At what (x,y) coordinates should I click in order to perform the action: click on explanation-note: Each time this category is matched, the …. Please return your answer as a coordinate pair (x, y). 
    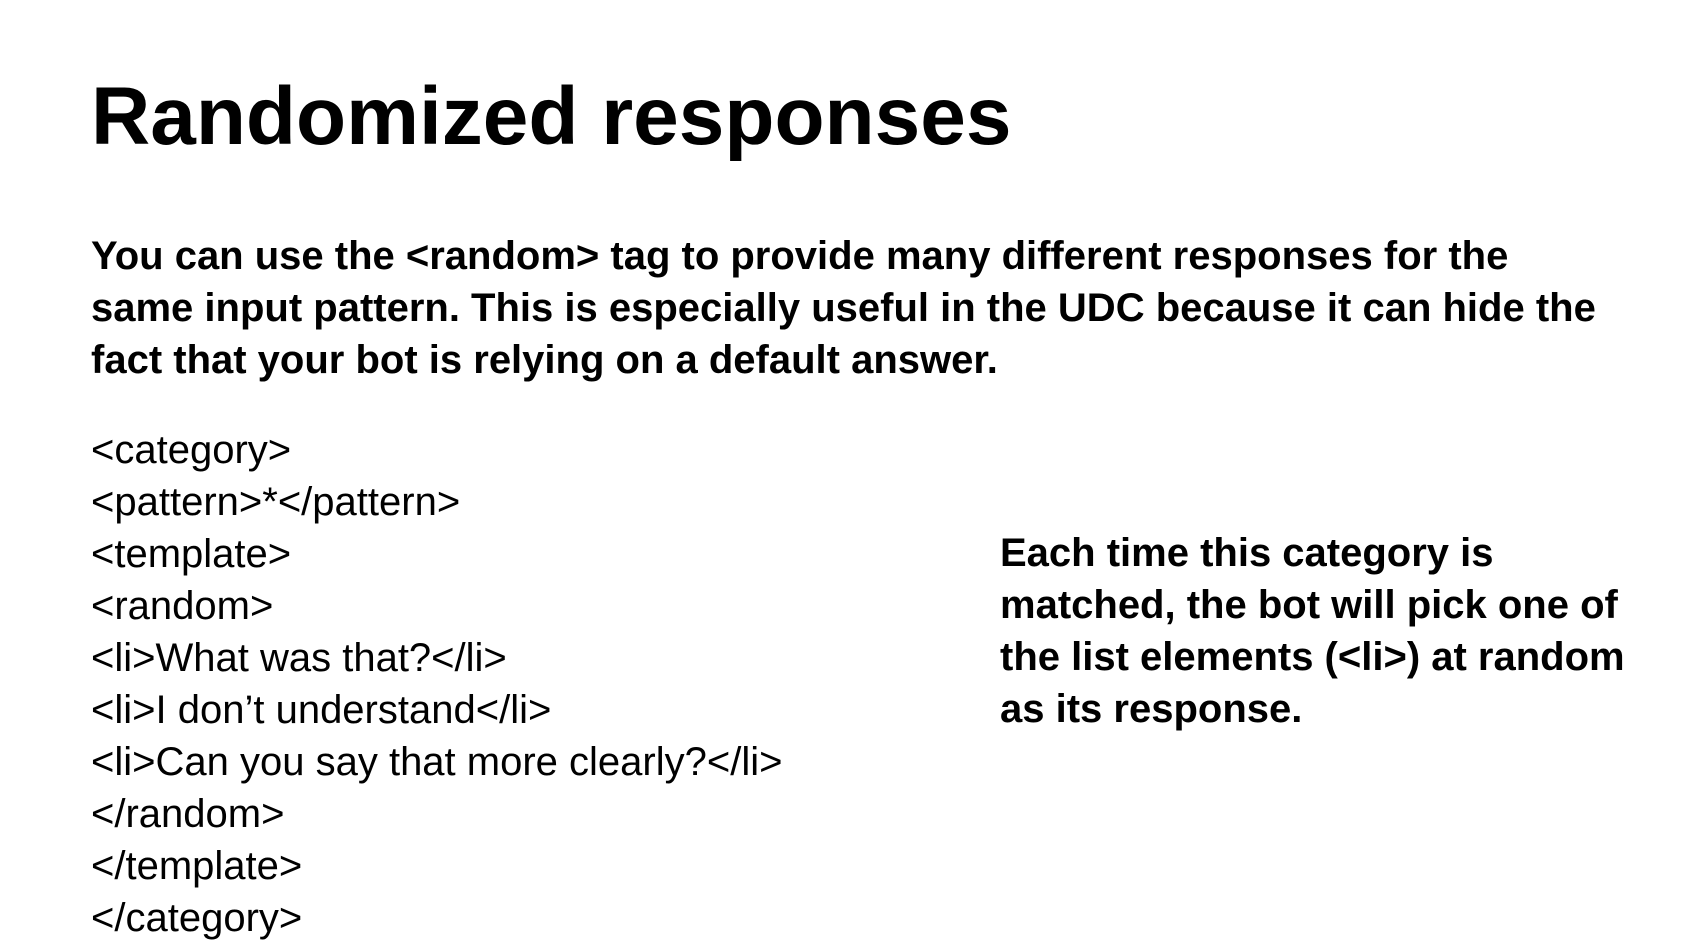
    Looking at the image, I should click on (1312, 631).